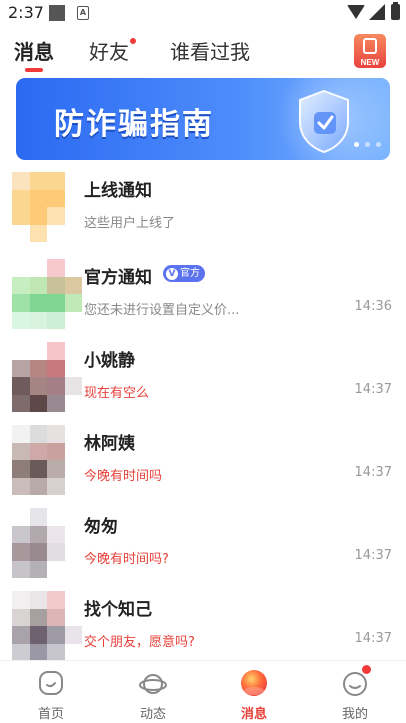 Image resolution: width=406 pixels, height=723 pixels. Describe the element at coordinates (203, 691) in the screenshot. I see `bottom-nav: 首页 动态 消息 我的` at that location.